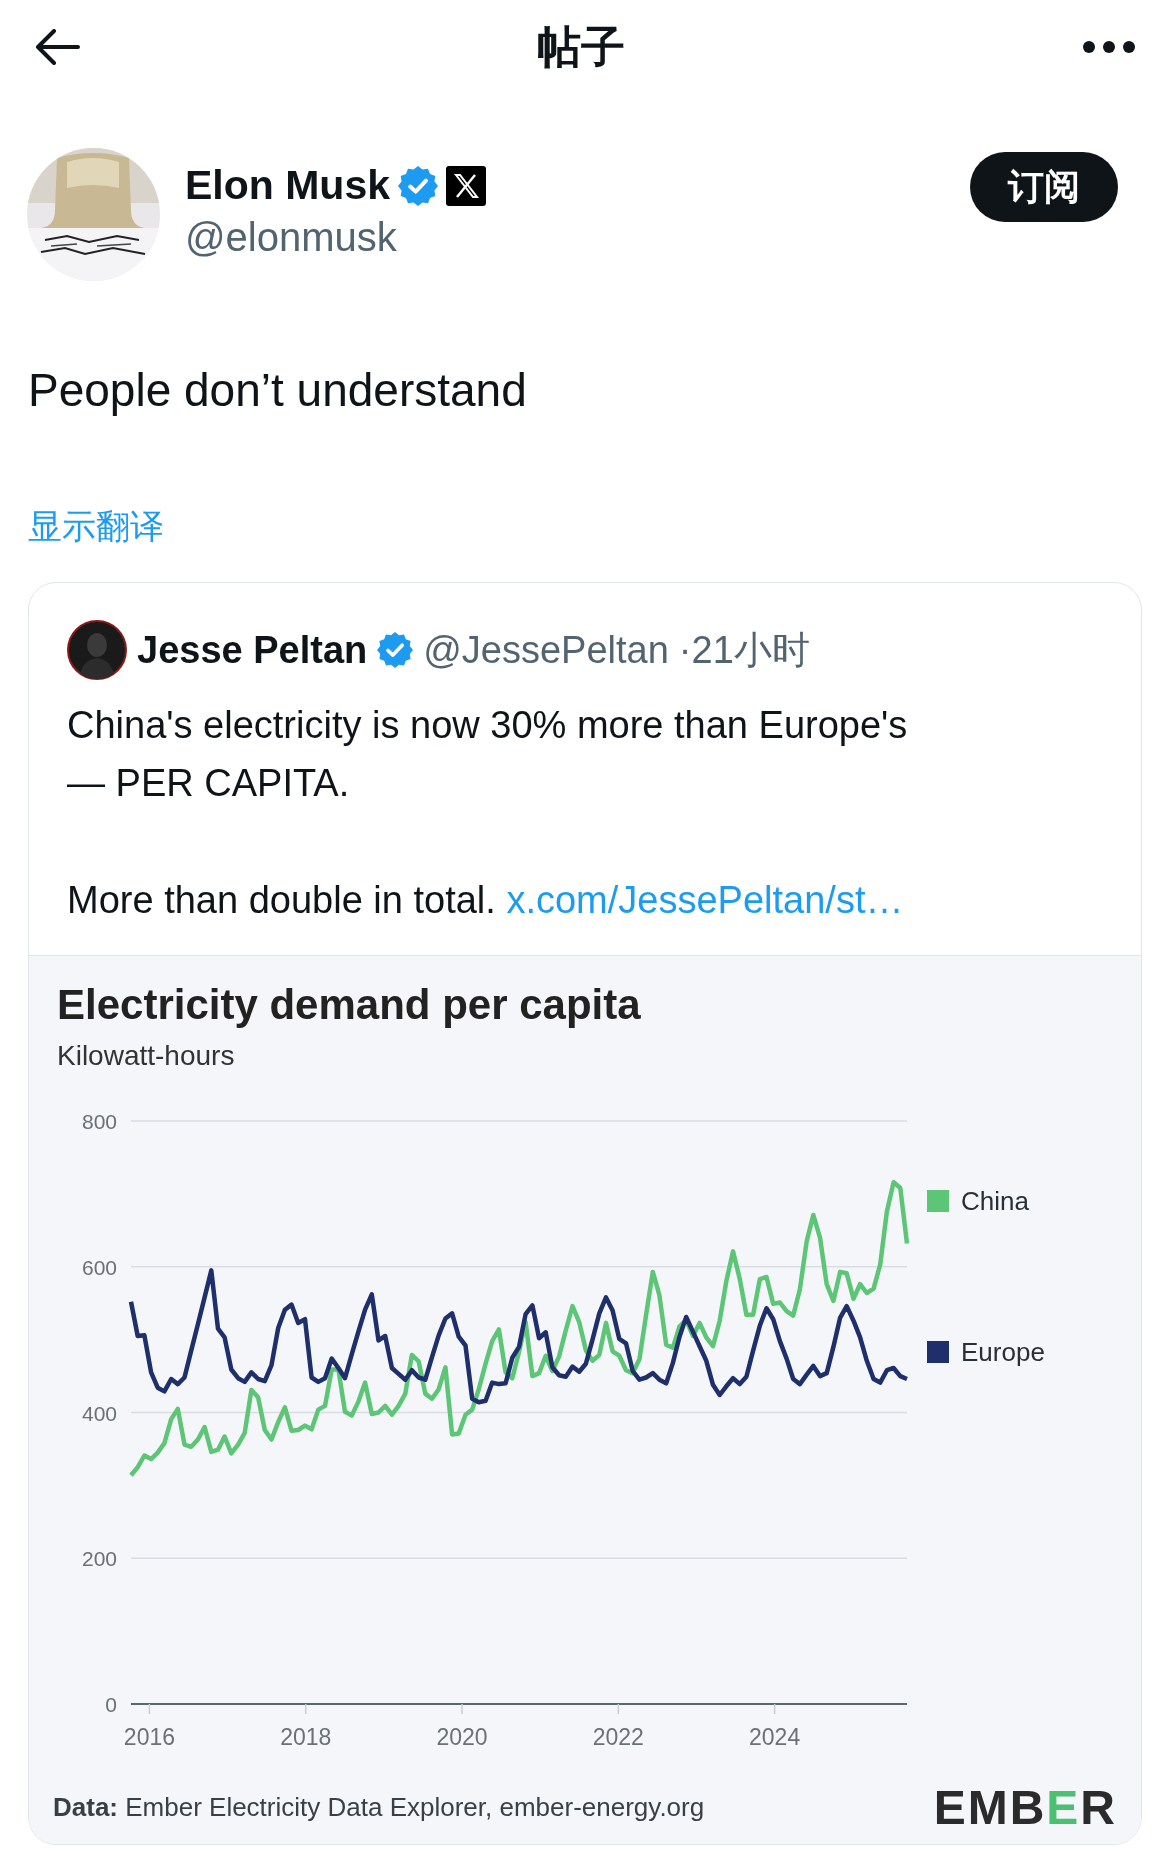  Describe the element at coordinates (99, 1413) in the screenshot. I see `y-axis-label: 400` at that location.